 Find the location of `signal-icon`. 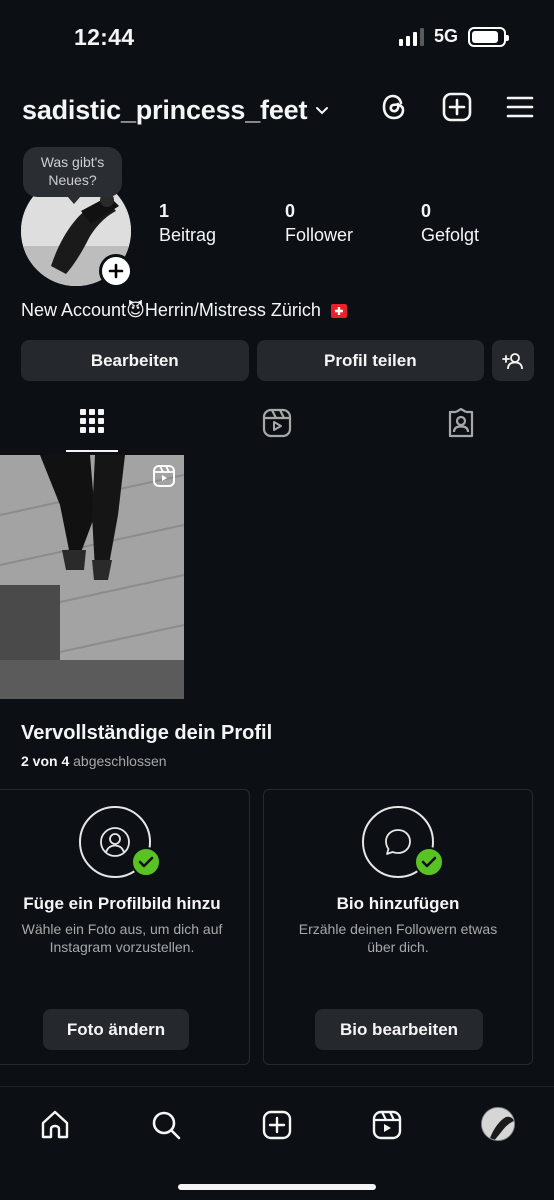

signal-icon is located at coordinates (411, 36).